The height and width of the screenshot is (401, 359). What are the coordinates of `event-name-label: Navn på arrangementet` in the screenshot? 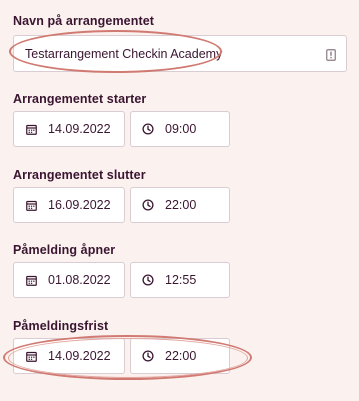 It's located at (84, 21).